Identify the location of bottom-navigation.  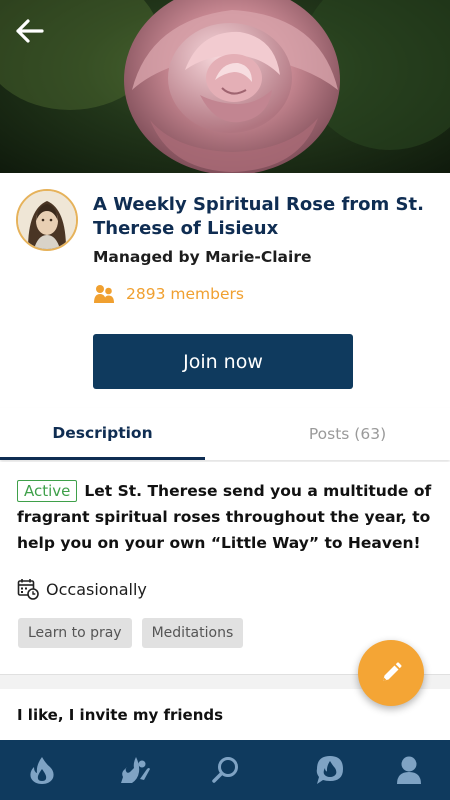
(225, 770).